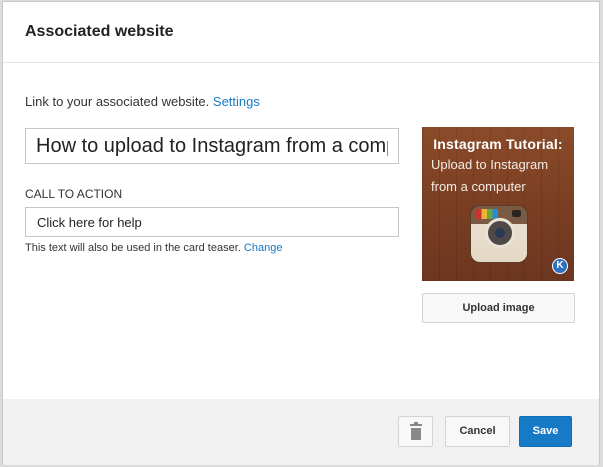 This screenshot has height=467, width=603. I want to click on link-instructions-text: Link to your associated website., so click(117, 101).